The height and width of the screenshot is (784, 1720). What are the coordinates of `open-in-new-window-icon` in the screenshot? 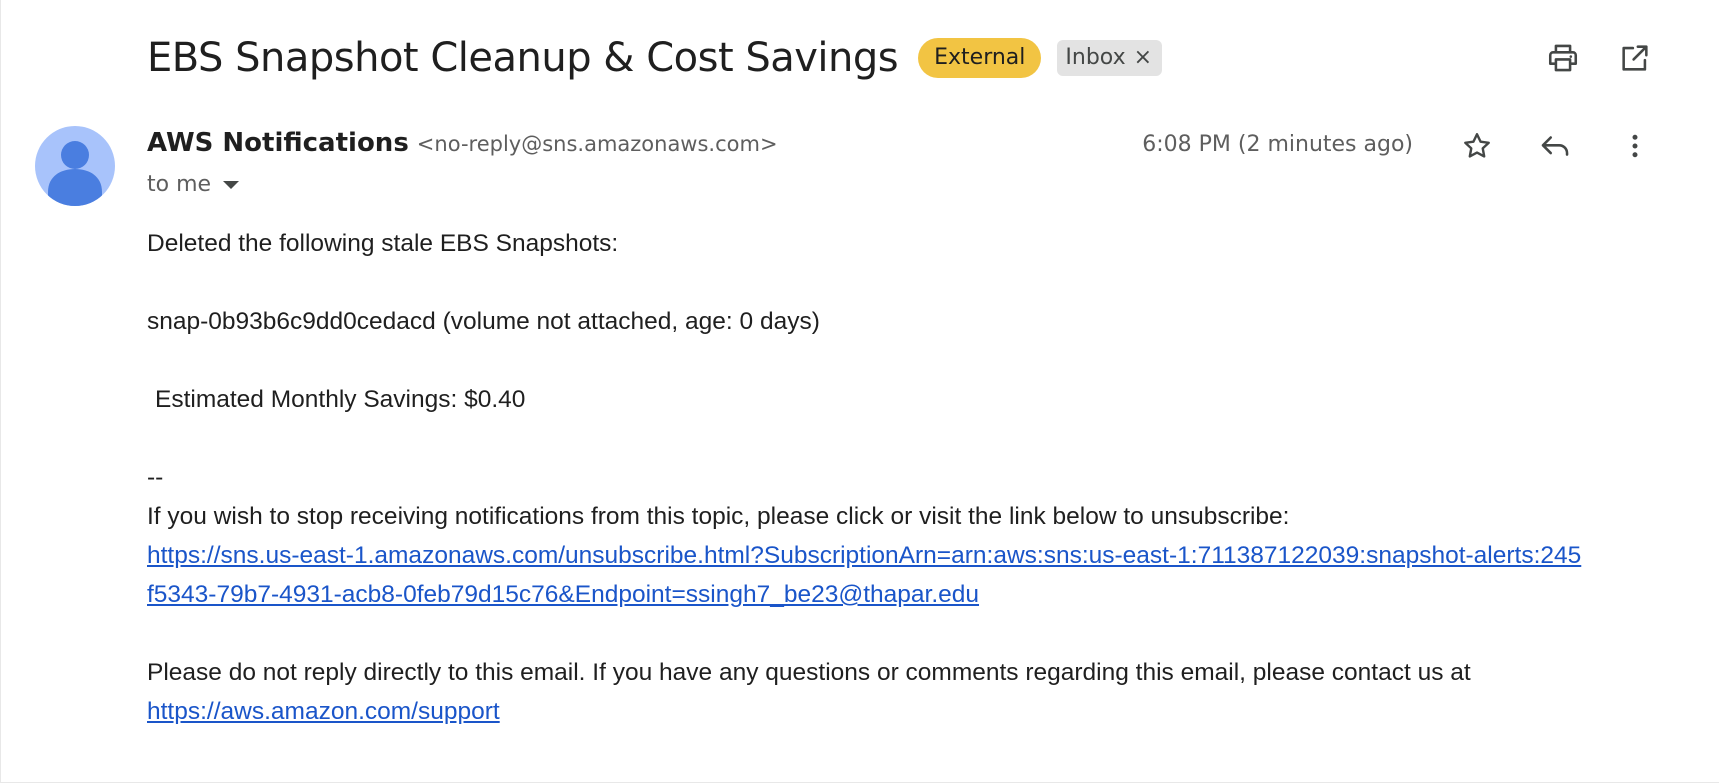 It's located at (1635, 58).